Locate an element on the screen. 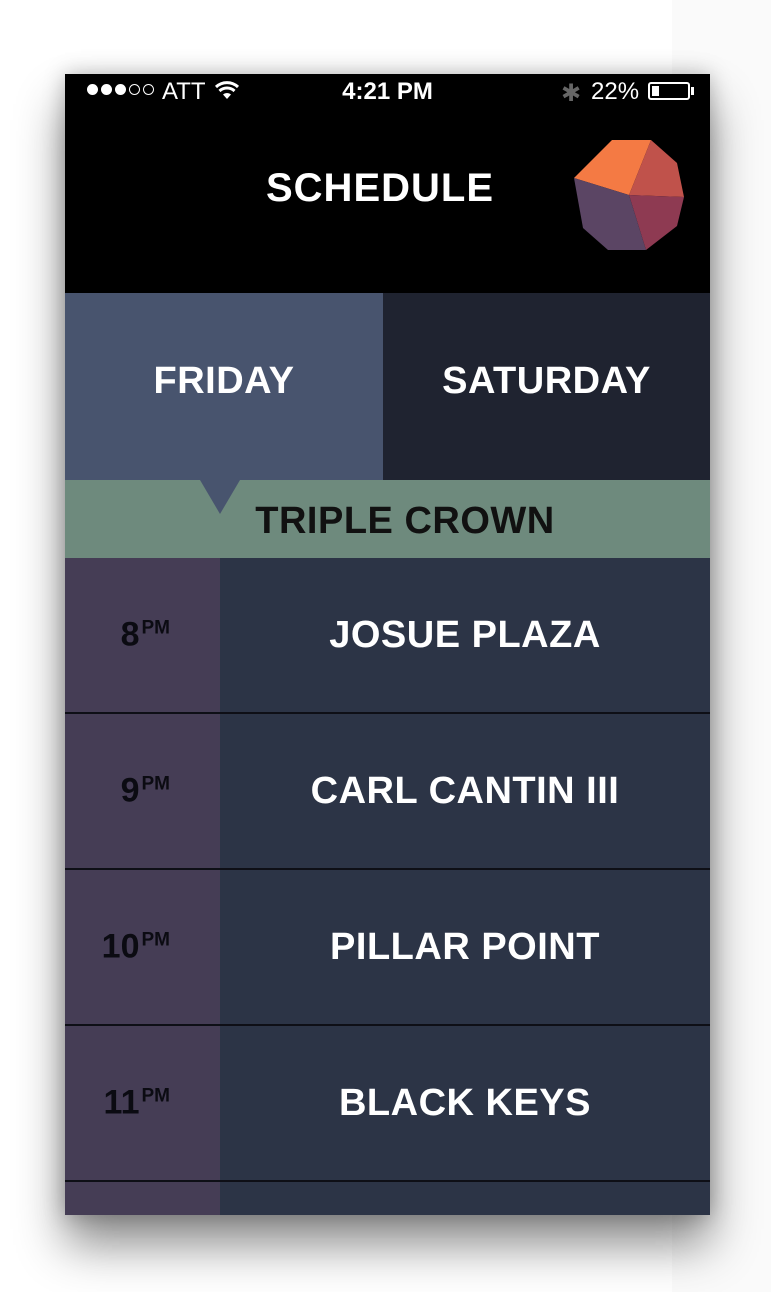 Image resolution: width=771 pixels, height=1292 pixels. time-cell: 11 PM is located at coordinates (142, 1103).